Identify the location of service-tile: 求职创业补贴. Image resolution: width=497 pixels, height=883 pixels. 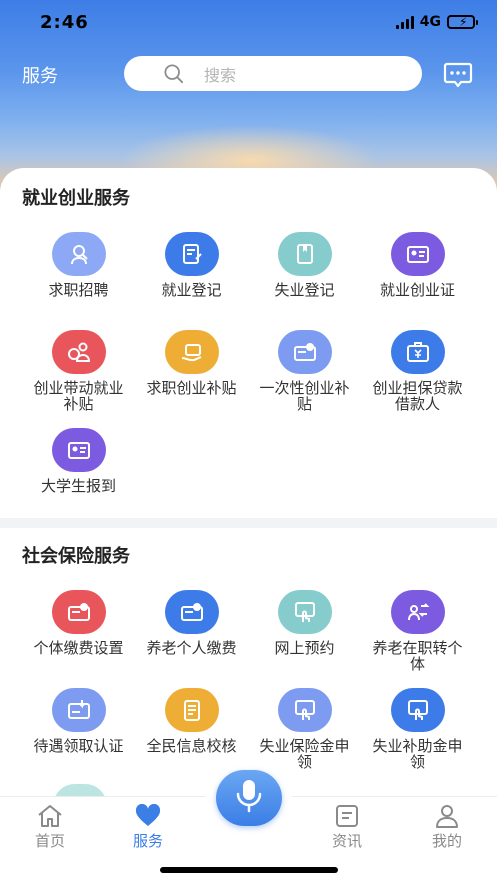
(191, 373).